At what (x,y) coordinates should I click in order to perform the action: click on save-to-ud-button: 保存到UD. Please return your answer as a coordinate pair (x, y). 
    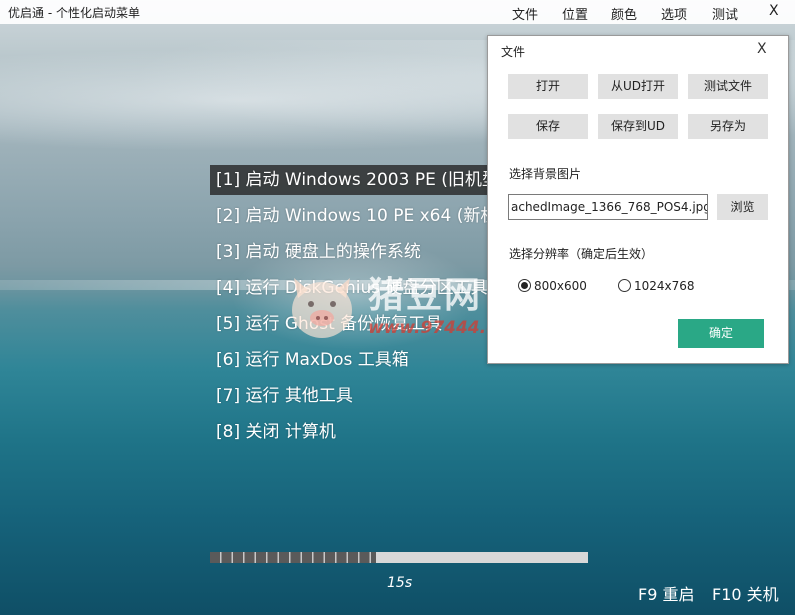
    Looking at the image, I should click on (638, 126).